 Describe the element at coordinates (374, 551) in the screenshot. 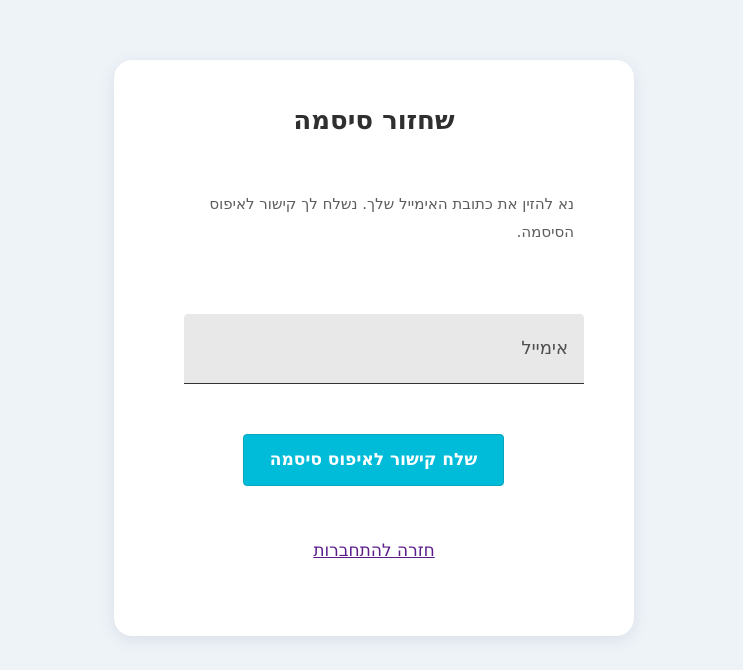

I see `back-to-login-link: חזרה להתחברות` at that location.